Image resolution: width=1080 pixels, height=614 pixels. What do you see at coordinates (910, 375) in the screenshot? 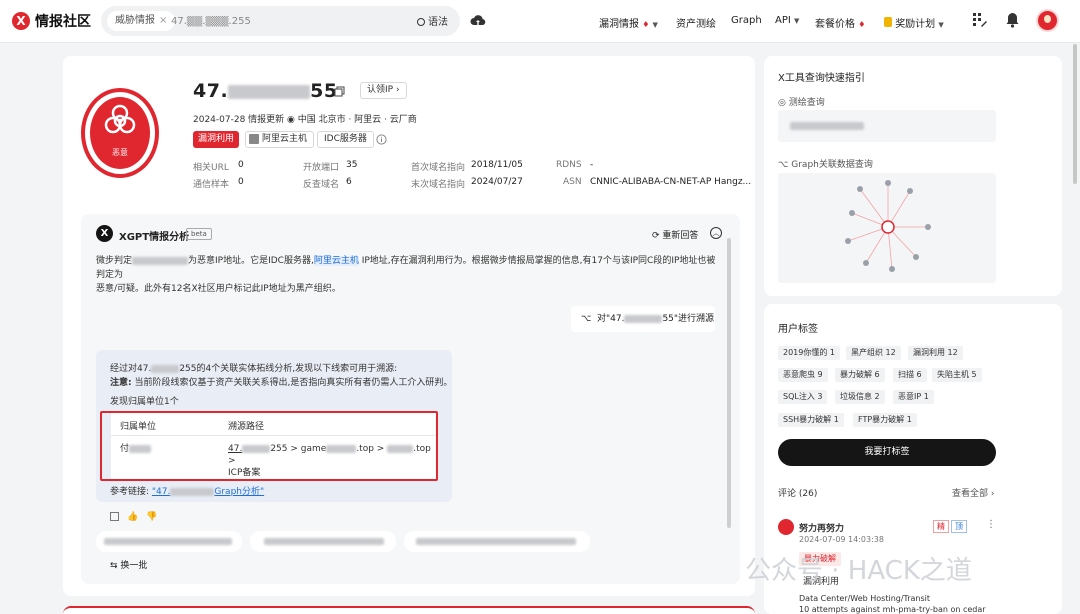
I see `user-tag: 扫描 6` at bounding box center [910, 375].